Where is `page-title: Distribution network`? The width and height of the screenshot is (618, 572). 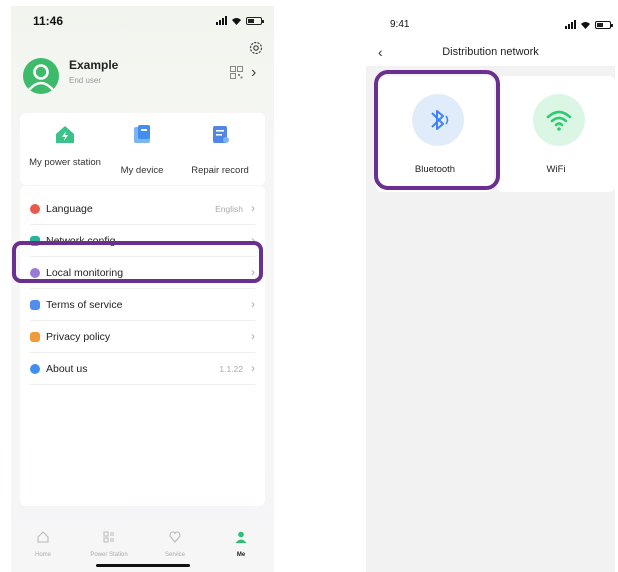 page-title: Distribution network is located at coordinates (490, 52).